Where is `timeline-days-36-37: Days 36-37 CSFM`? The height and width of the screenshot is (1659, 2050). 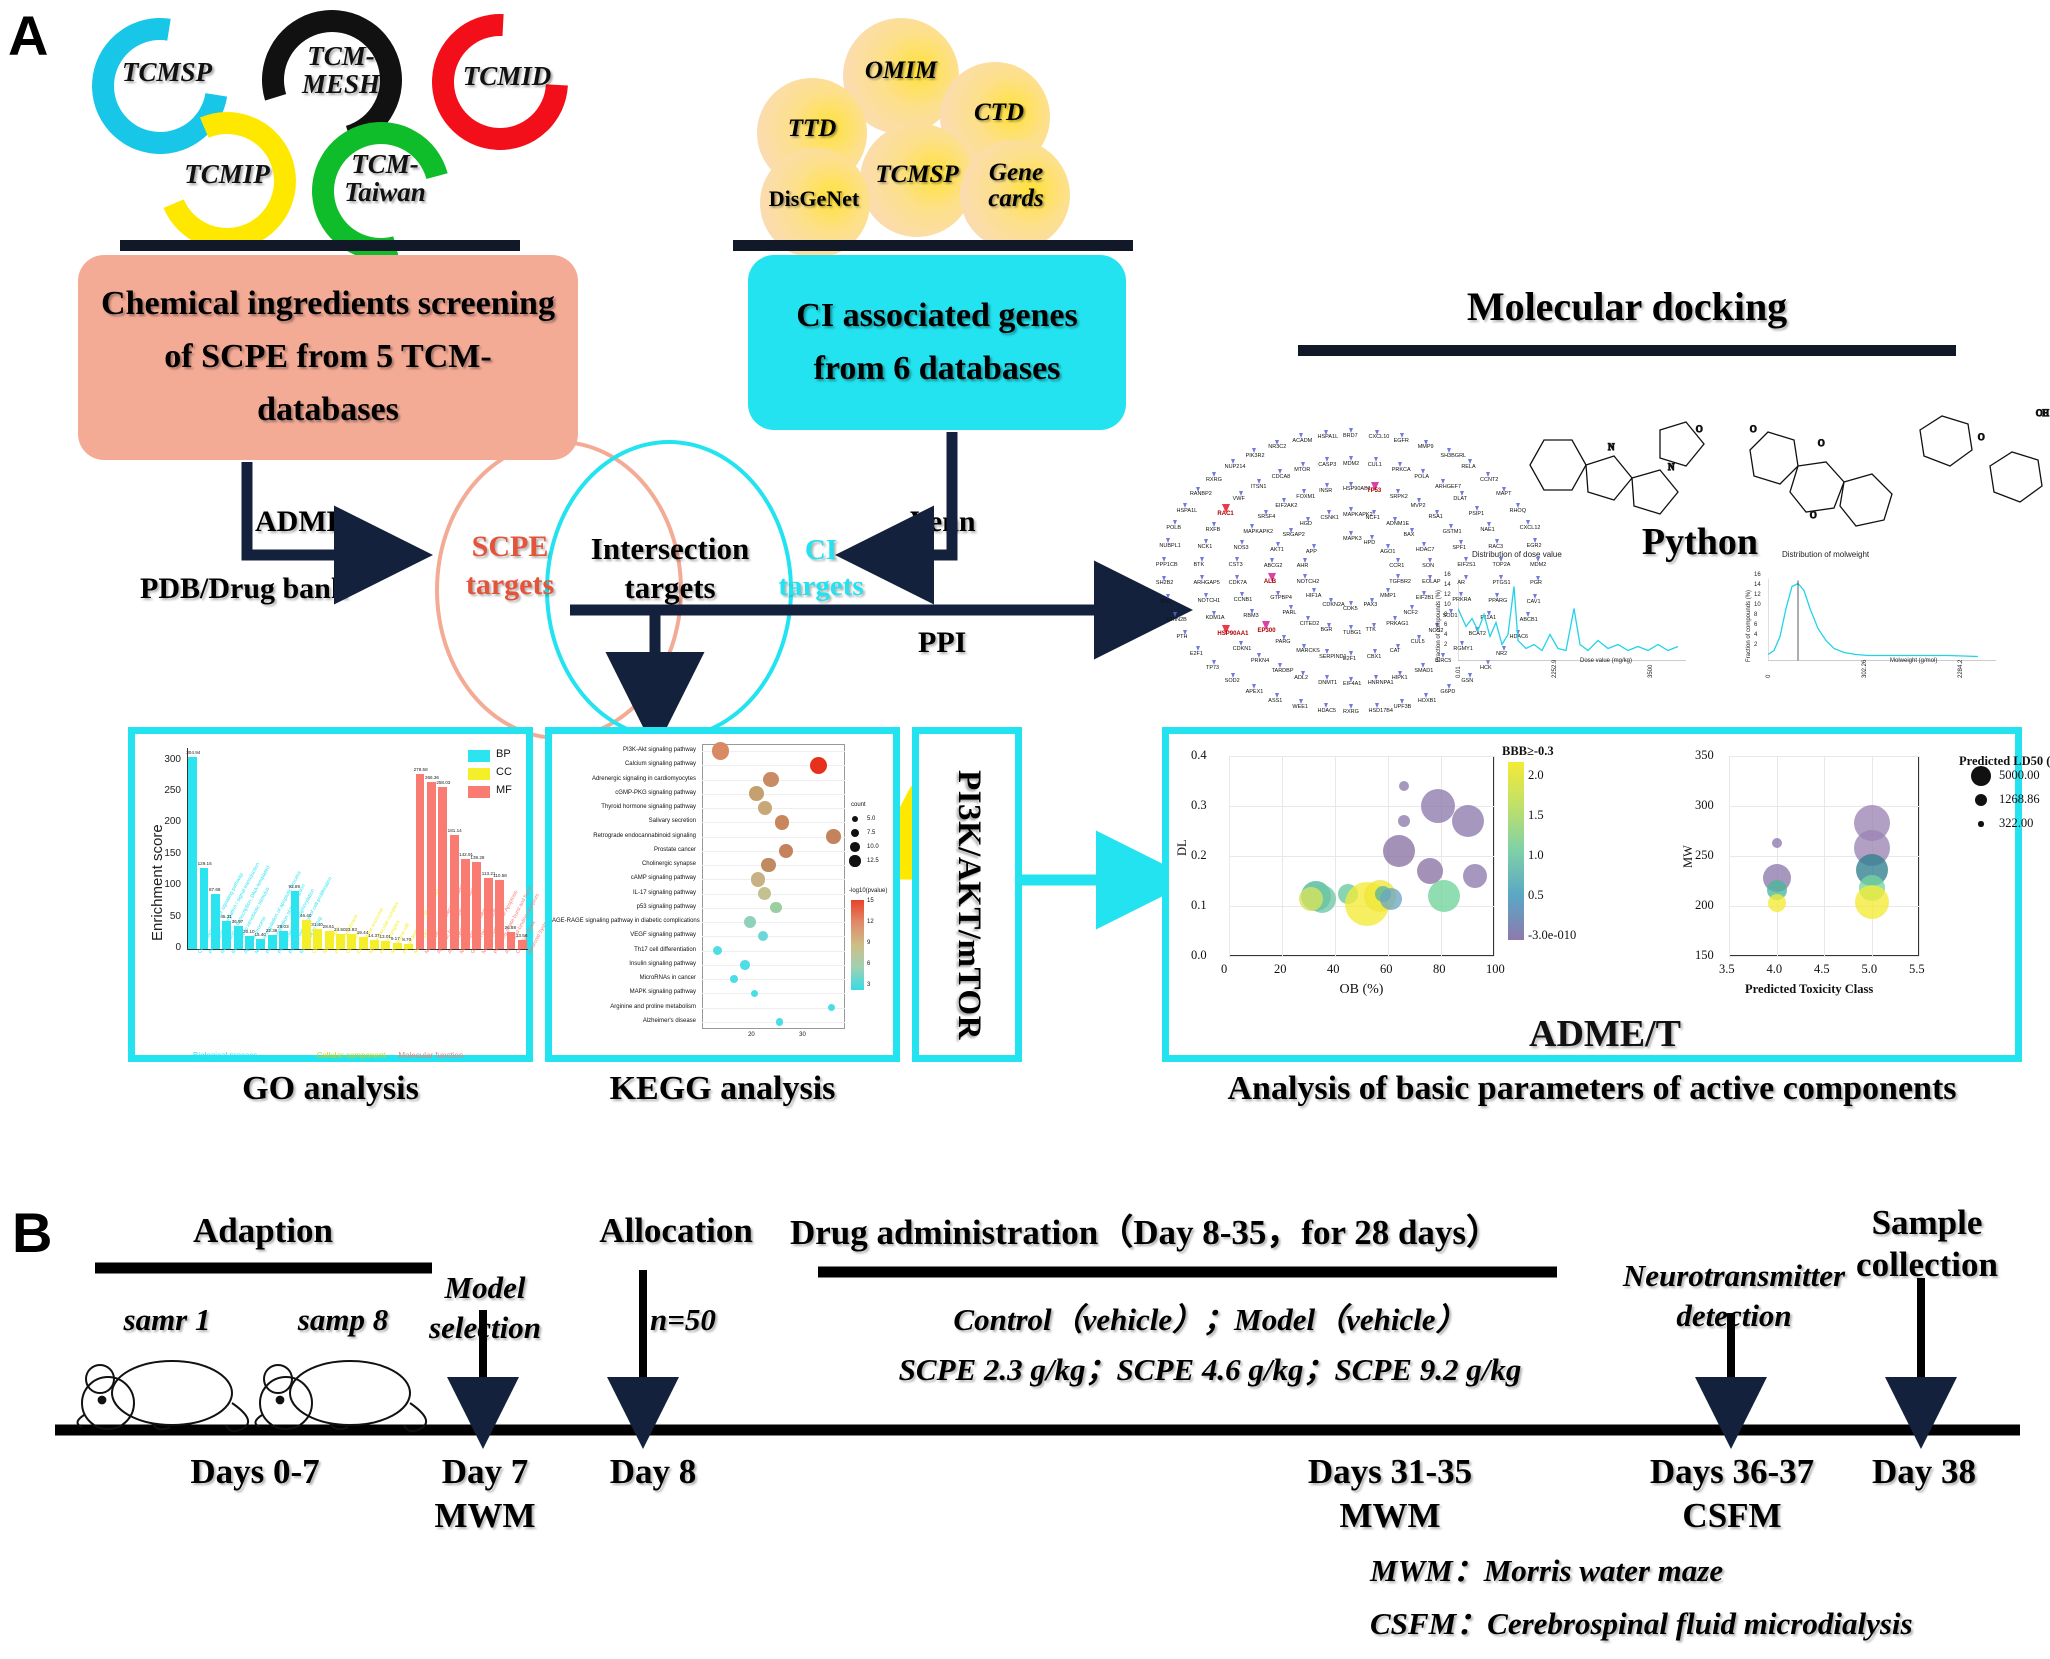
timeline-days-36-37: Days 36-37 CSFM is located at coordinates (1732, 1493).